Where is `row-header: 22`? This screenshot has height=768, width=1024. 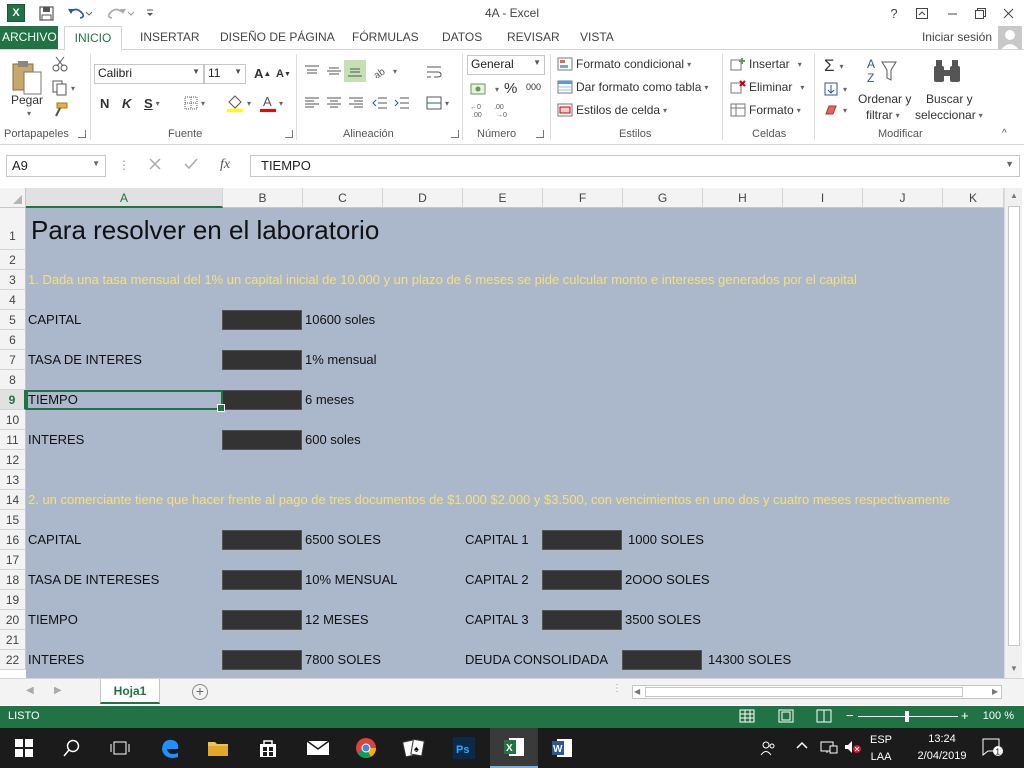 row-header: 22 is located at coordinates (13, 660).